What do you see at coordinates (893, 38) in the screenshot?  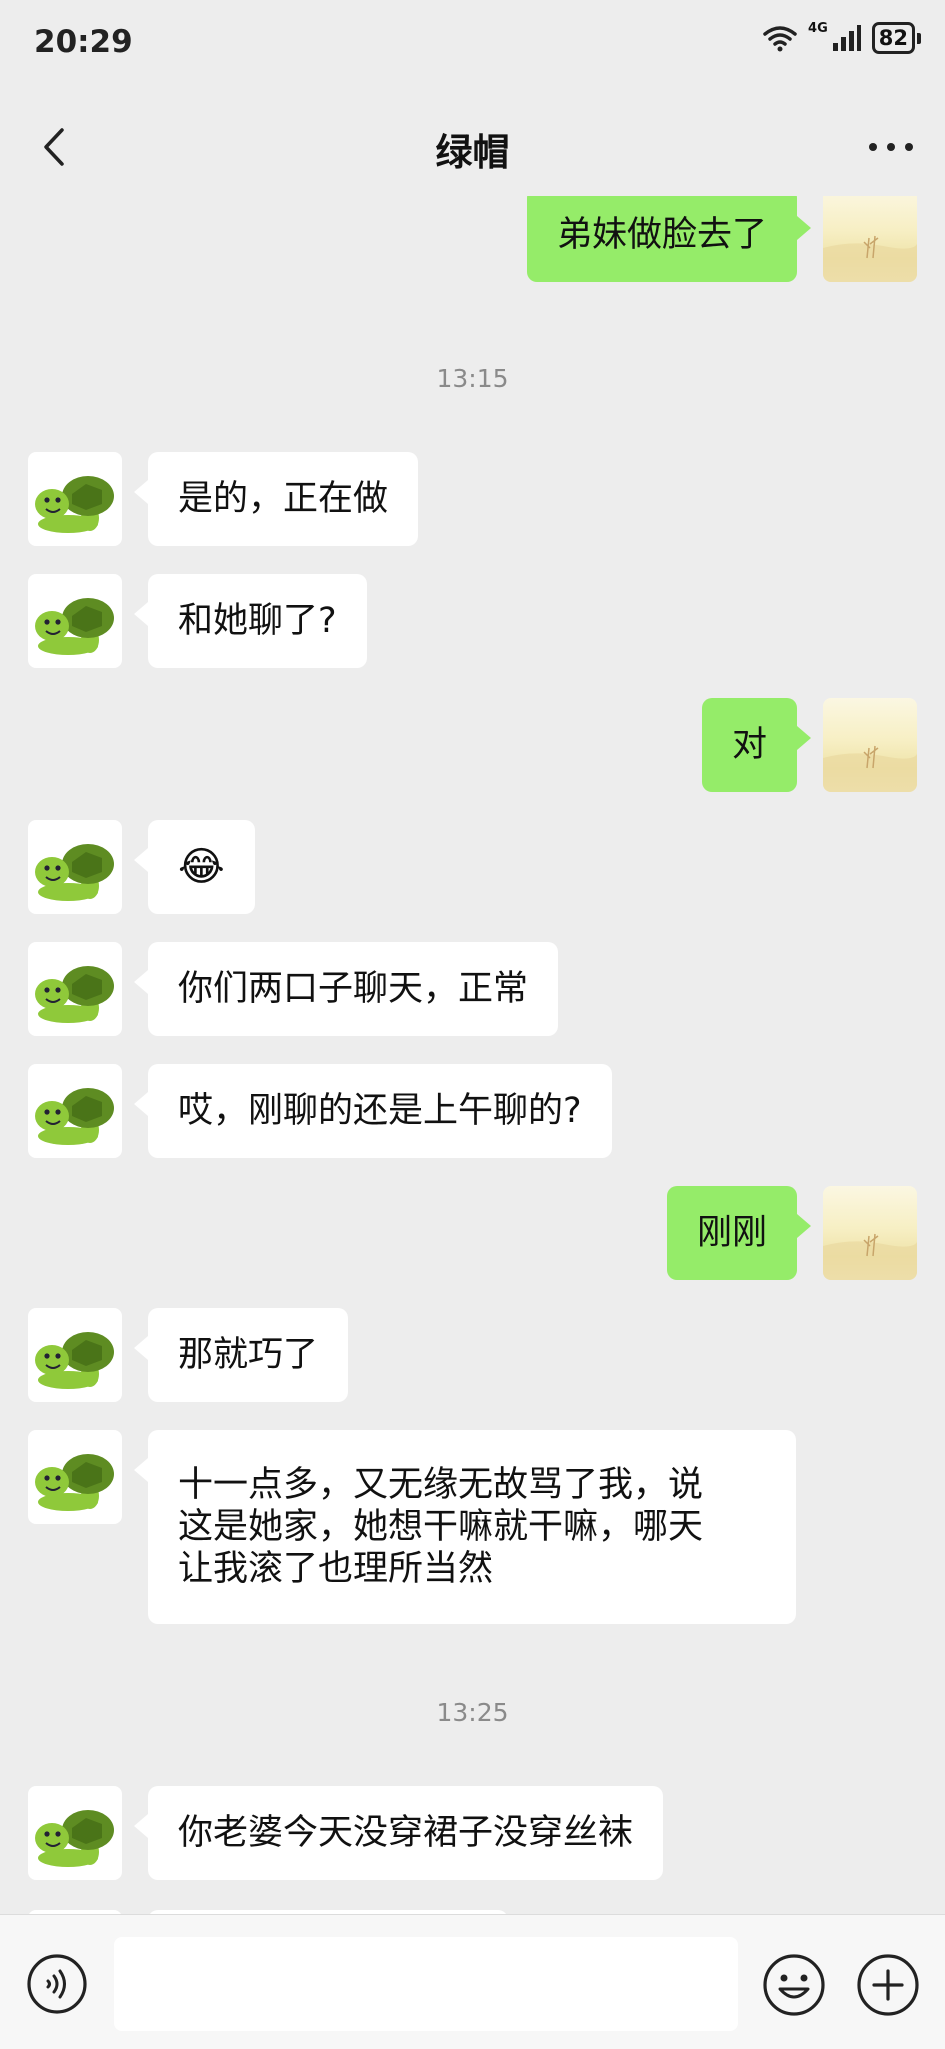 I see `battery-level: 82` at bounding box center [893, 38].